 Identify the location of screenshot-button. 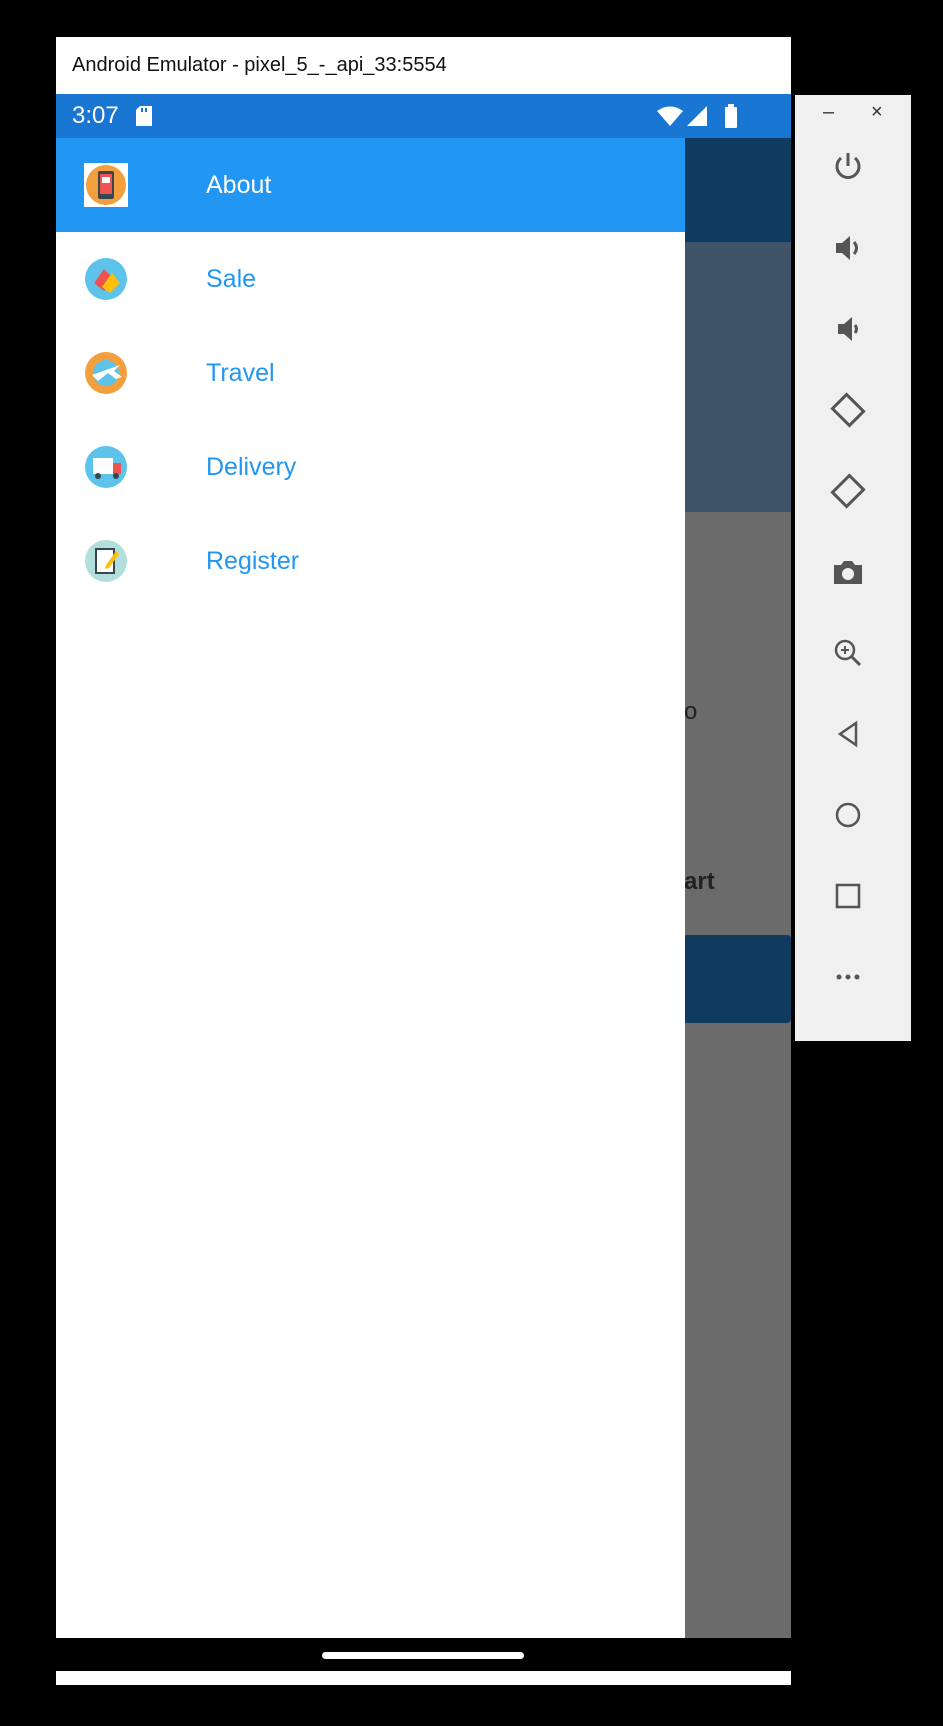
(848, 572).